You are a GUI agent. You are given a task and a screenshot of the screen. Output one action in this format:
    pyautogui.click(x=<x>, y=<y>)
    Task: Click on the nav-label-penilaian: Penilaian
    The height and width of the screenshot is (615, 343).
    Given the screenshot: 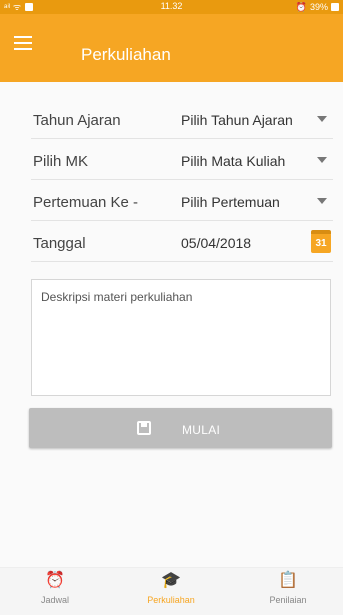 What is the action you would take?
    pyautogui.click(x=288, y=600)
    